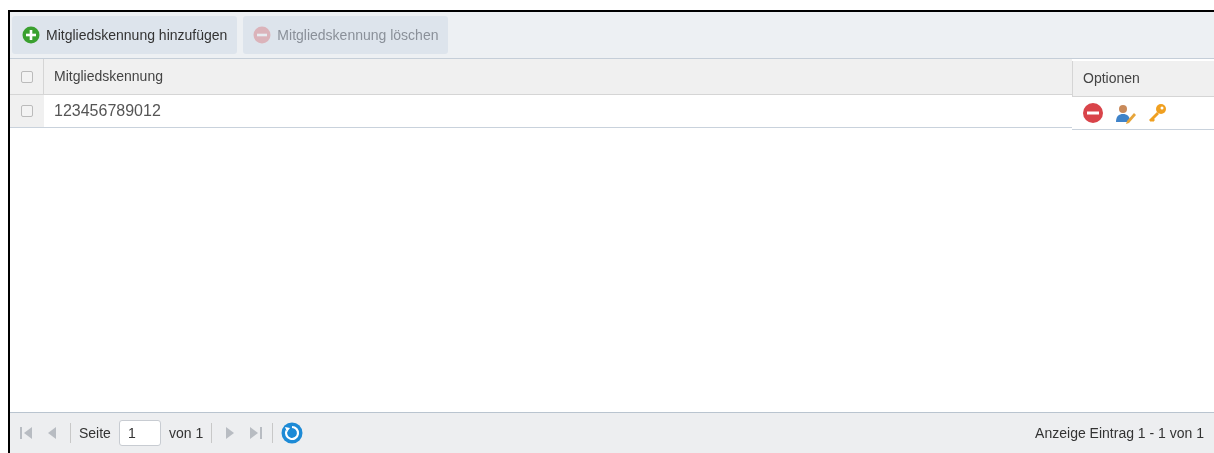  Describe the element at coordinates (125, 35) in the screenshot. I see `add-button: Mitgliedskennung hinzufügen` at that location.